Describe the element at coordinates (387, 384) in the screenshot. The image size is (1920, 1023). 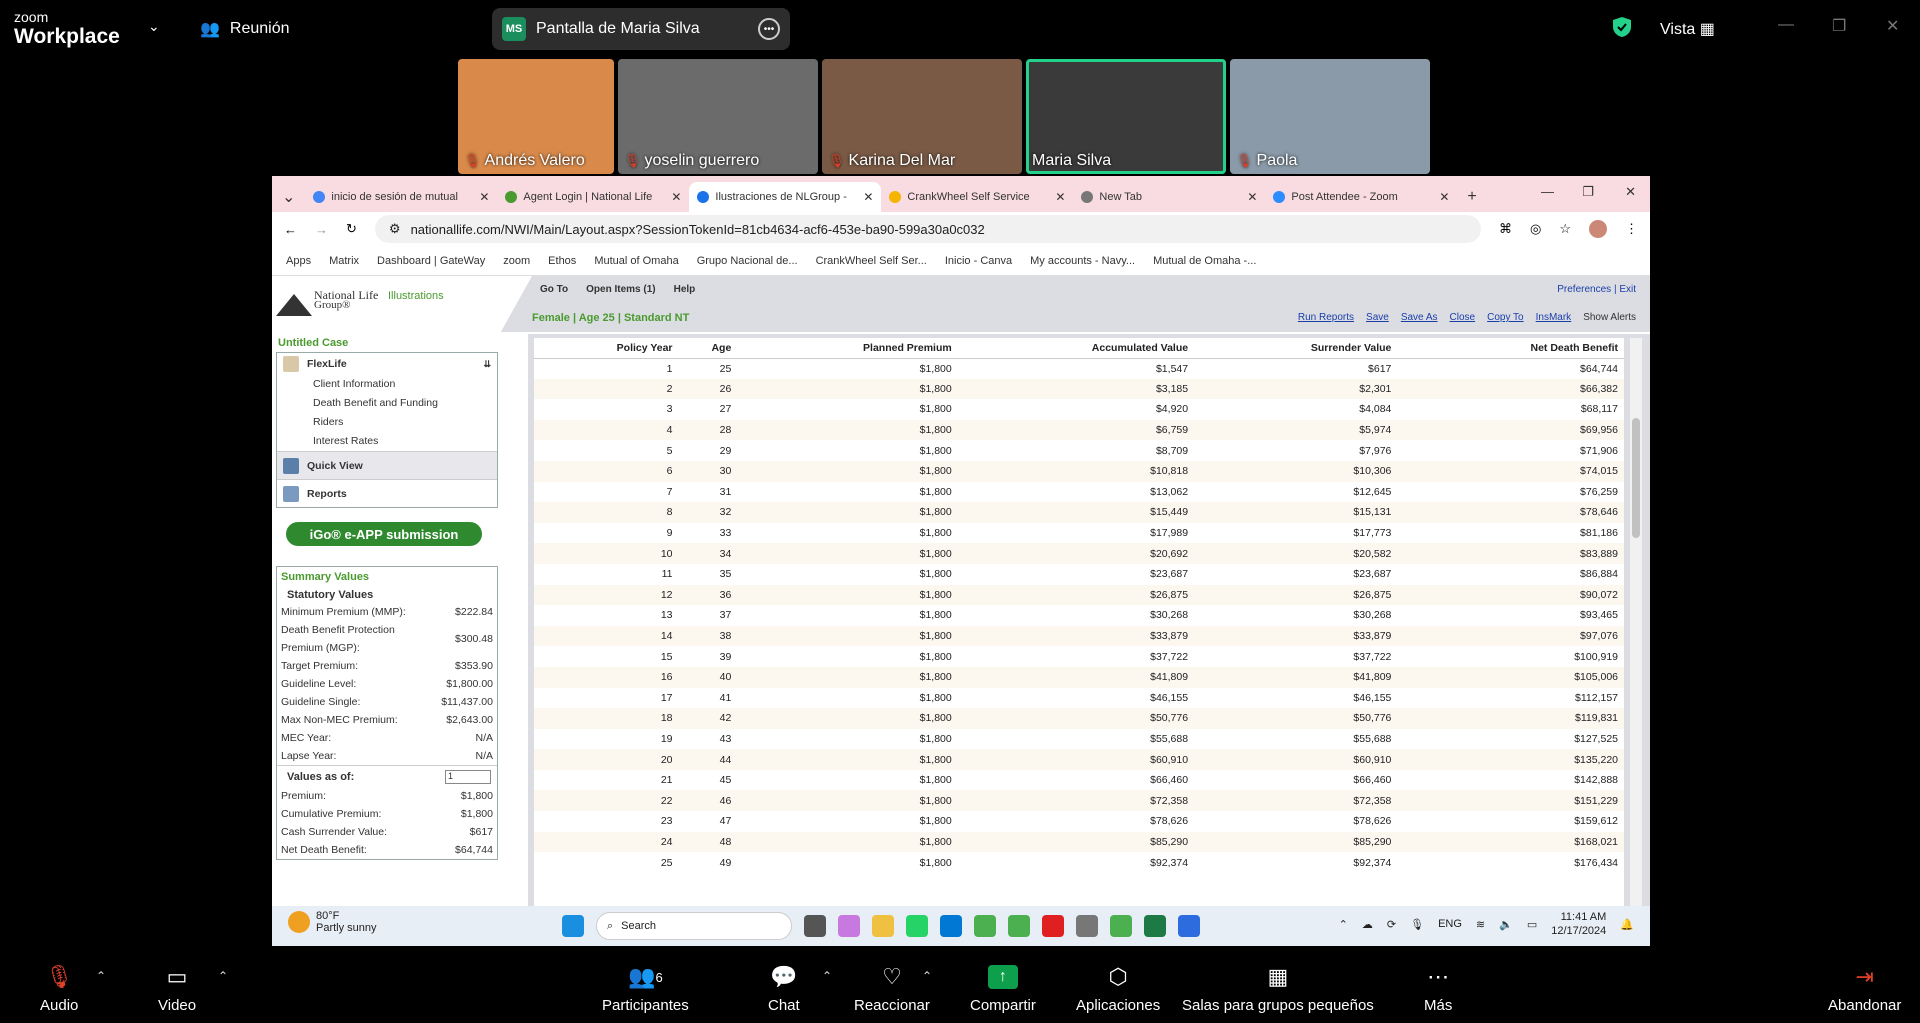
I see `nav-item: Client Information` at that location.